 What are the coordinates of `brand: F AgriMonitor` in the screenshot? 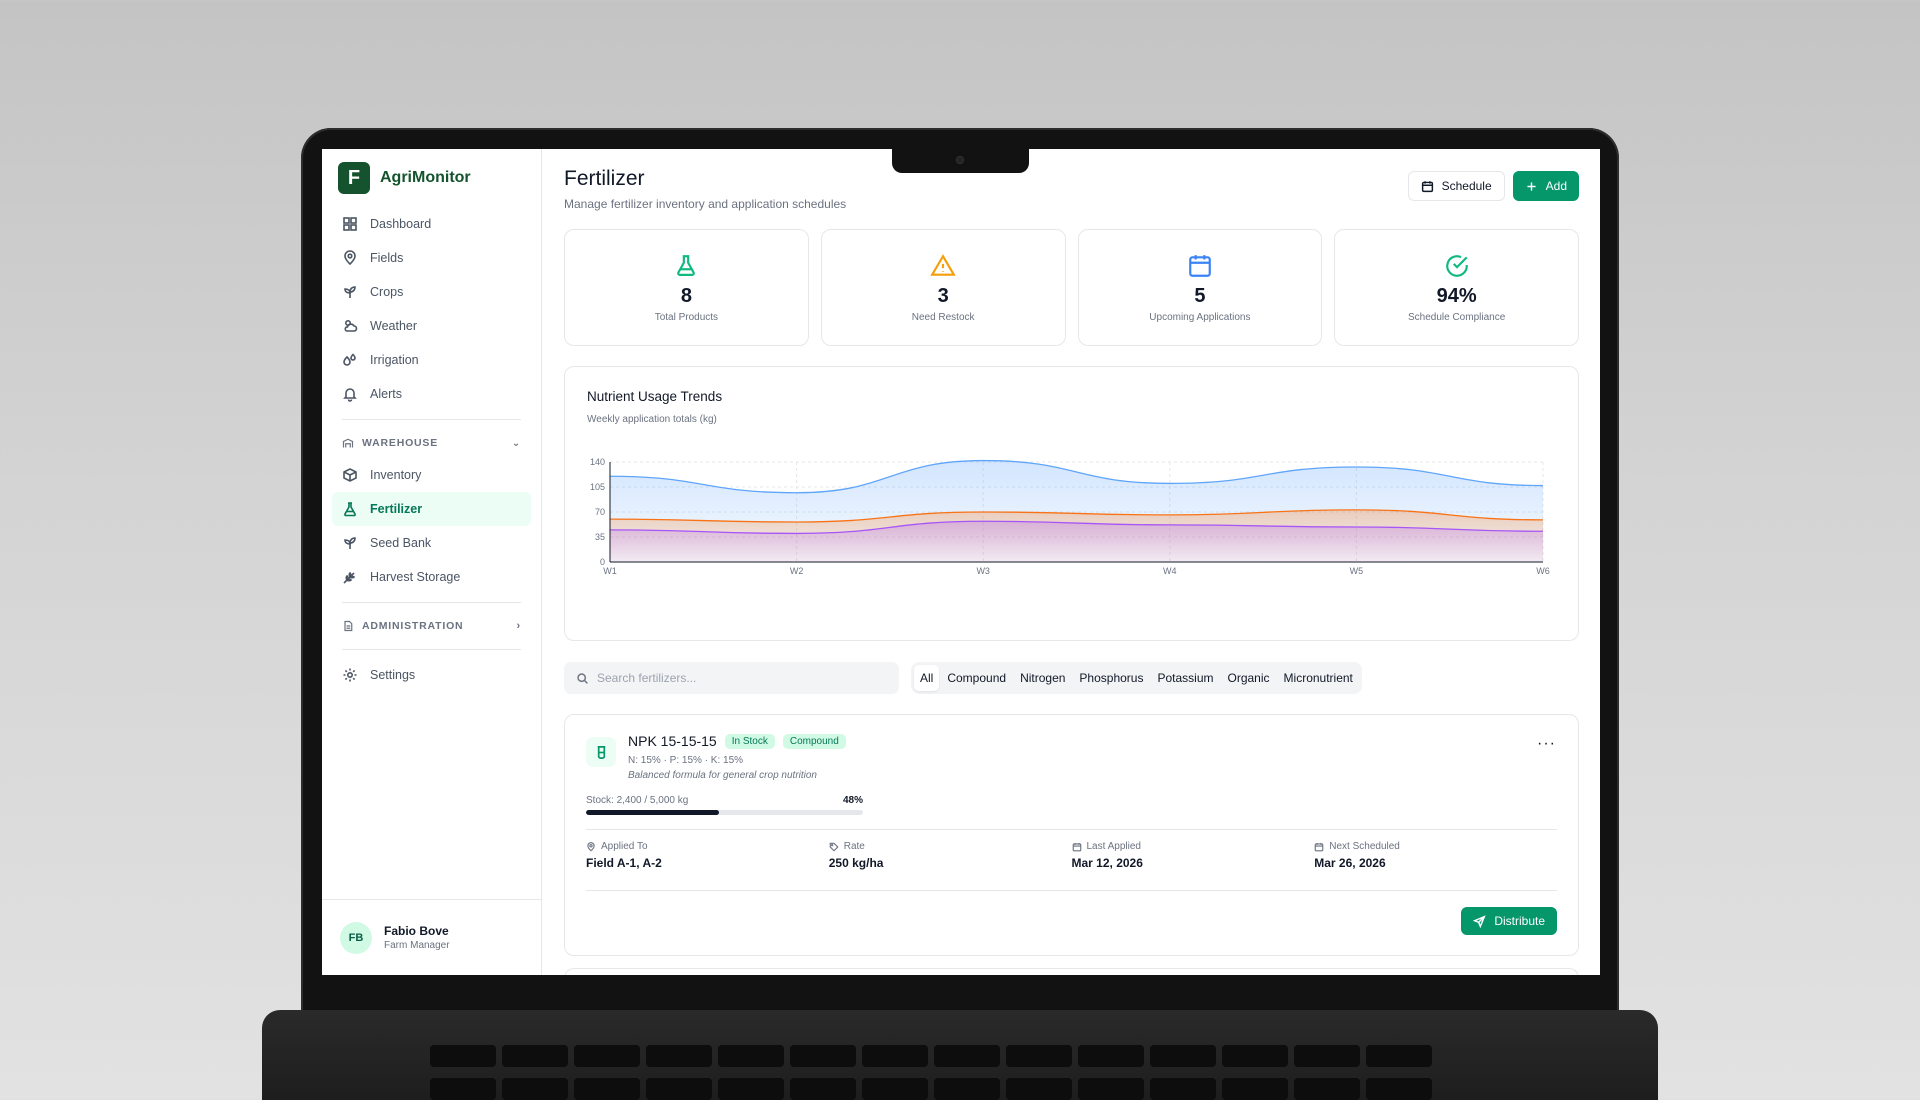 It's located at (431, 178).